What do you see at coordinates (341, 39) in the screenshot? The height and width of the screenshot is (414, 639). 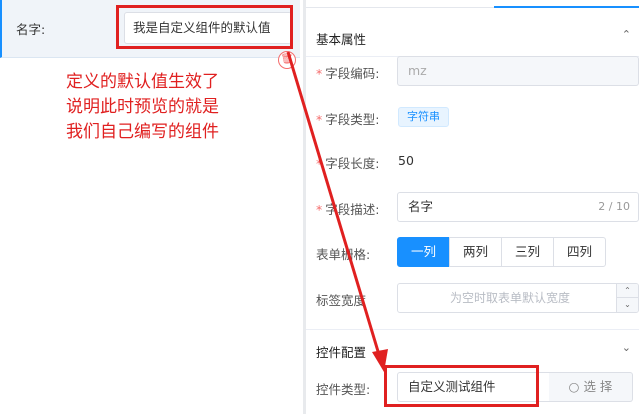 I see `section-basic-title: 基本属性` at bounding box center [341, 39].